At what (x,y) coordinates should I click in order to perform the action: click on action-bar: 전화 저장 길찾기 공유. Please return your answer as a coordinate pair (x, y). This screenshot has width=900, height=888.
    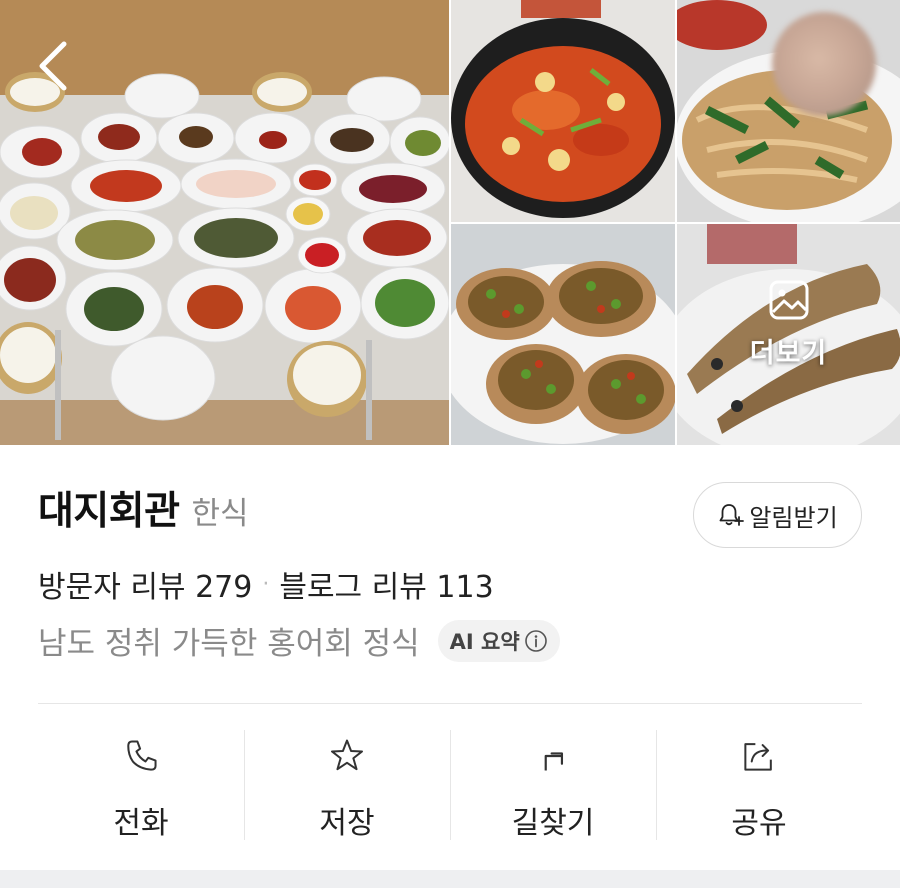
    Looking at the image, I should click on (450, 786).